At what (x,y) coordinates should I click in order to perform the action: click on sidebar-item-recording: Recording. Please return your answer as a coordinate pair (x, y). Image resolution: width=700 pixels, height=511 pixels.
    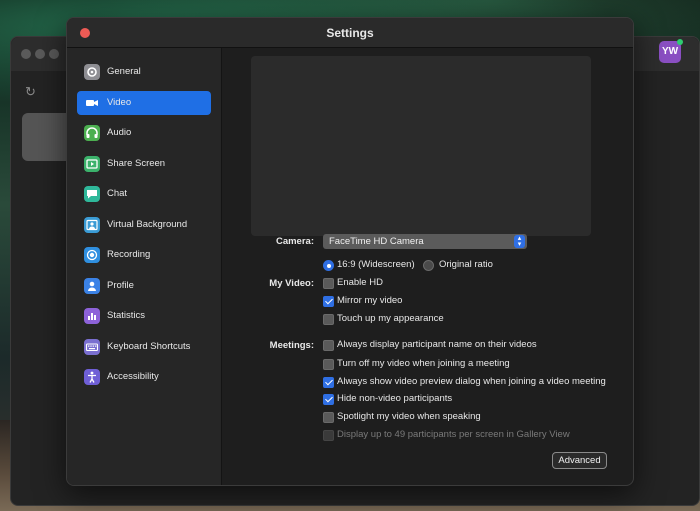
    Looking at the image, I should click on (144, 255).